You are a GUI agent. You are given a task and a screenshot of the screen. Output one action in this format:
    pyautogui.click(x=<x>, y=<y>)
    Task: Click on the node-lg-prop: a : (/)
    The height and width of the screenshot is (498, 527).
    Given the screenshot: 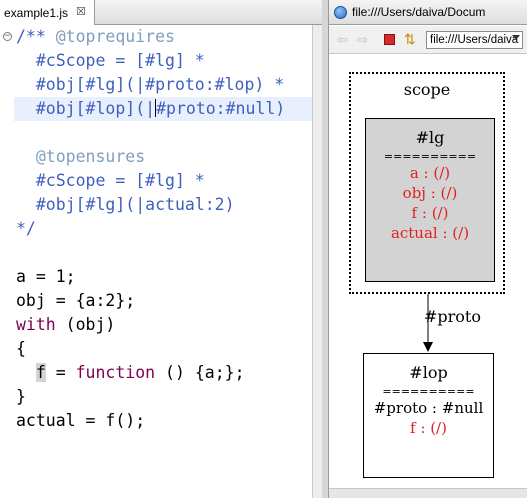 What is the action you would take?
    pyautogui.click(x=430, y=173)
    